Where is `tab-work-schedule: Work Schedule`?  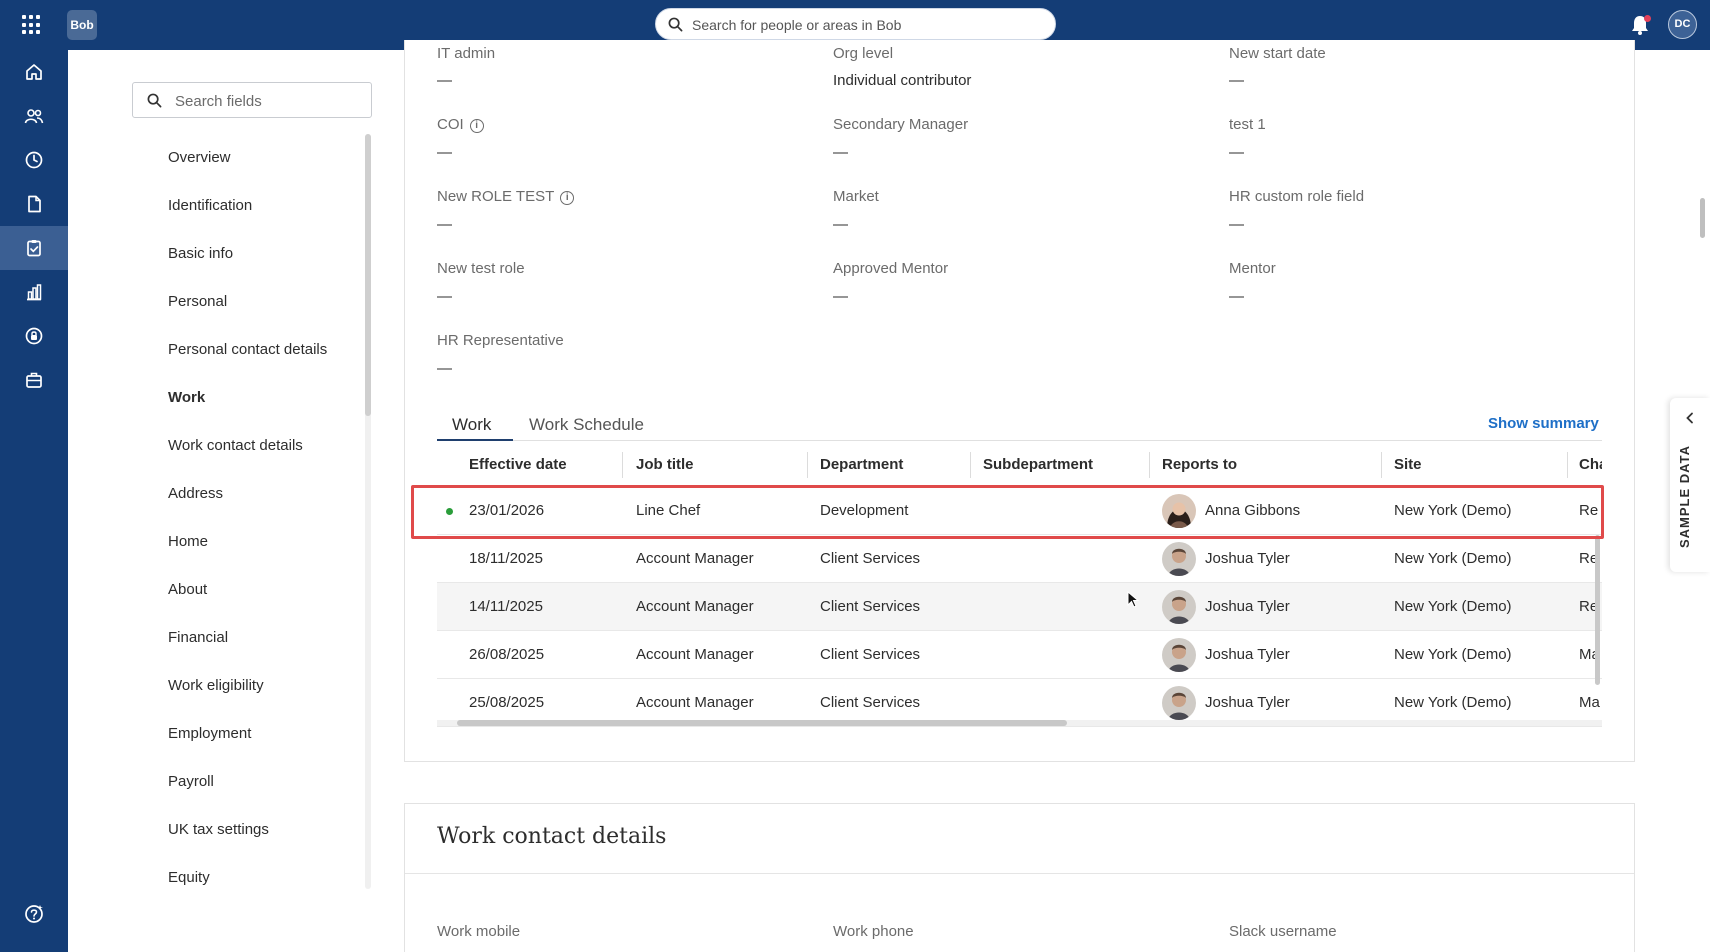
tab-work-schedule: Work Schedule is located at coordinates (586, 425).